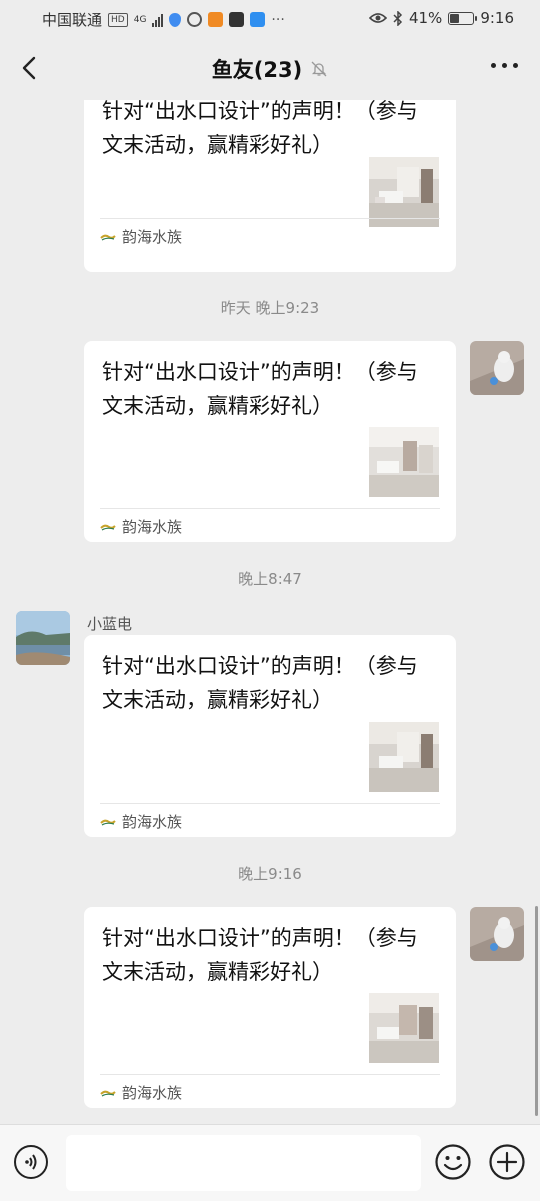 This screenshot has height=1201, width=540. I want to click on cloud-app-icon, so click(258, 19).